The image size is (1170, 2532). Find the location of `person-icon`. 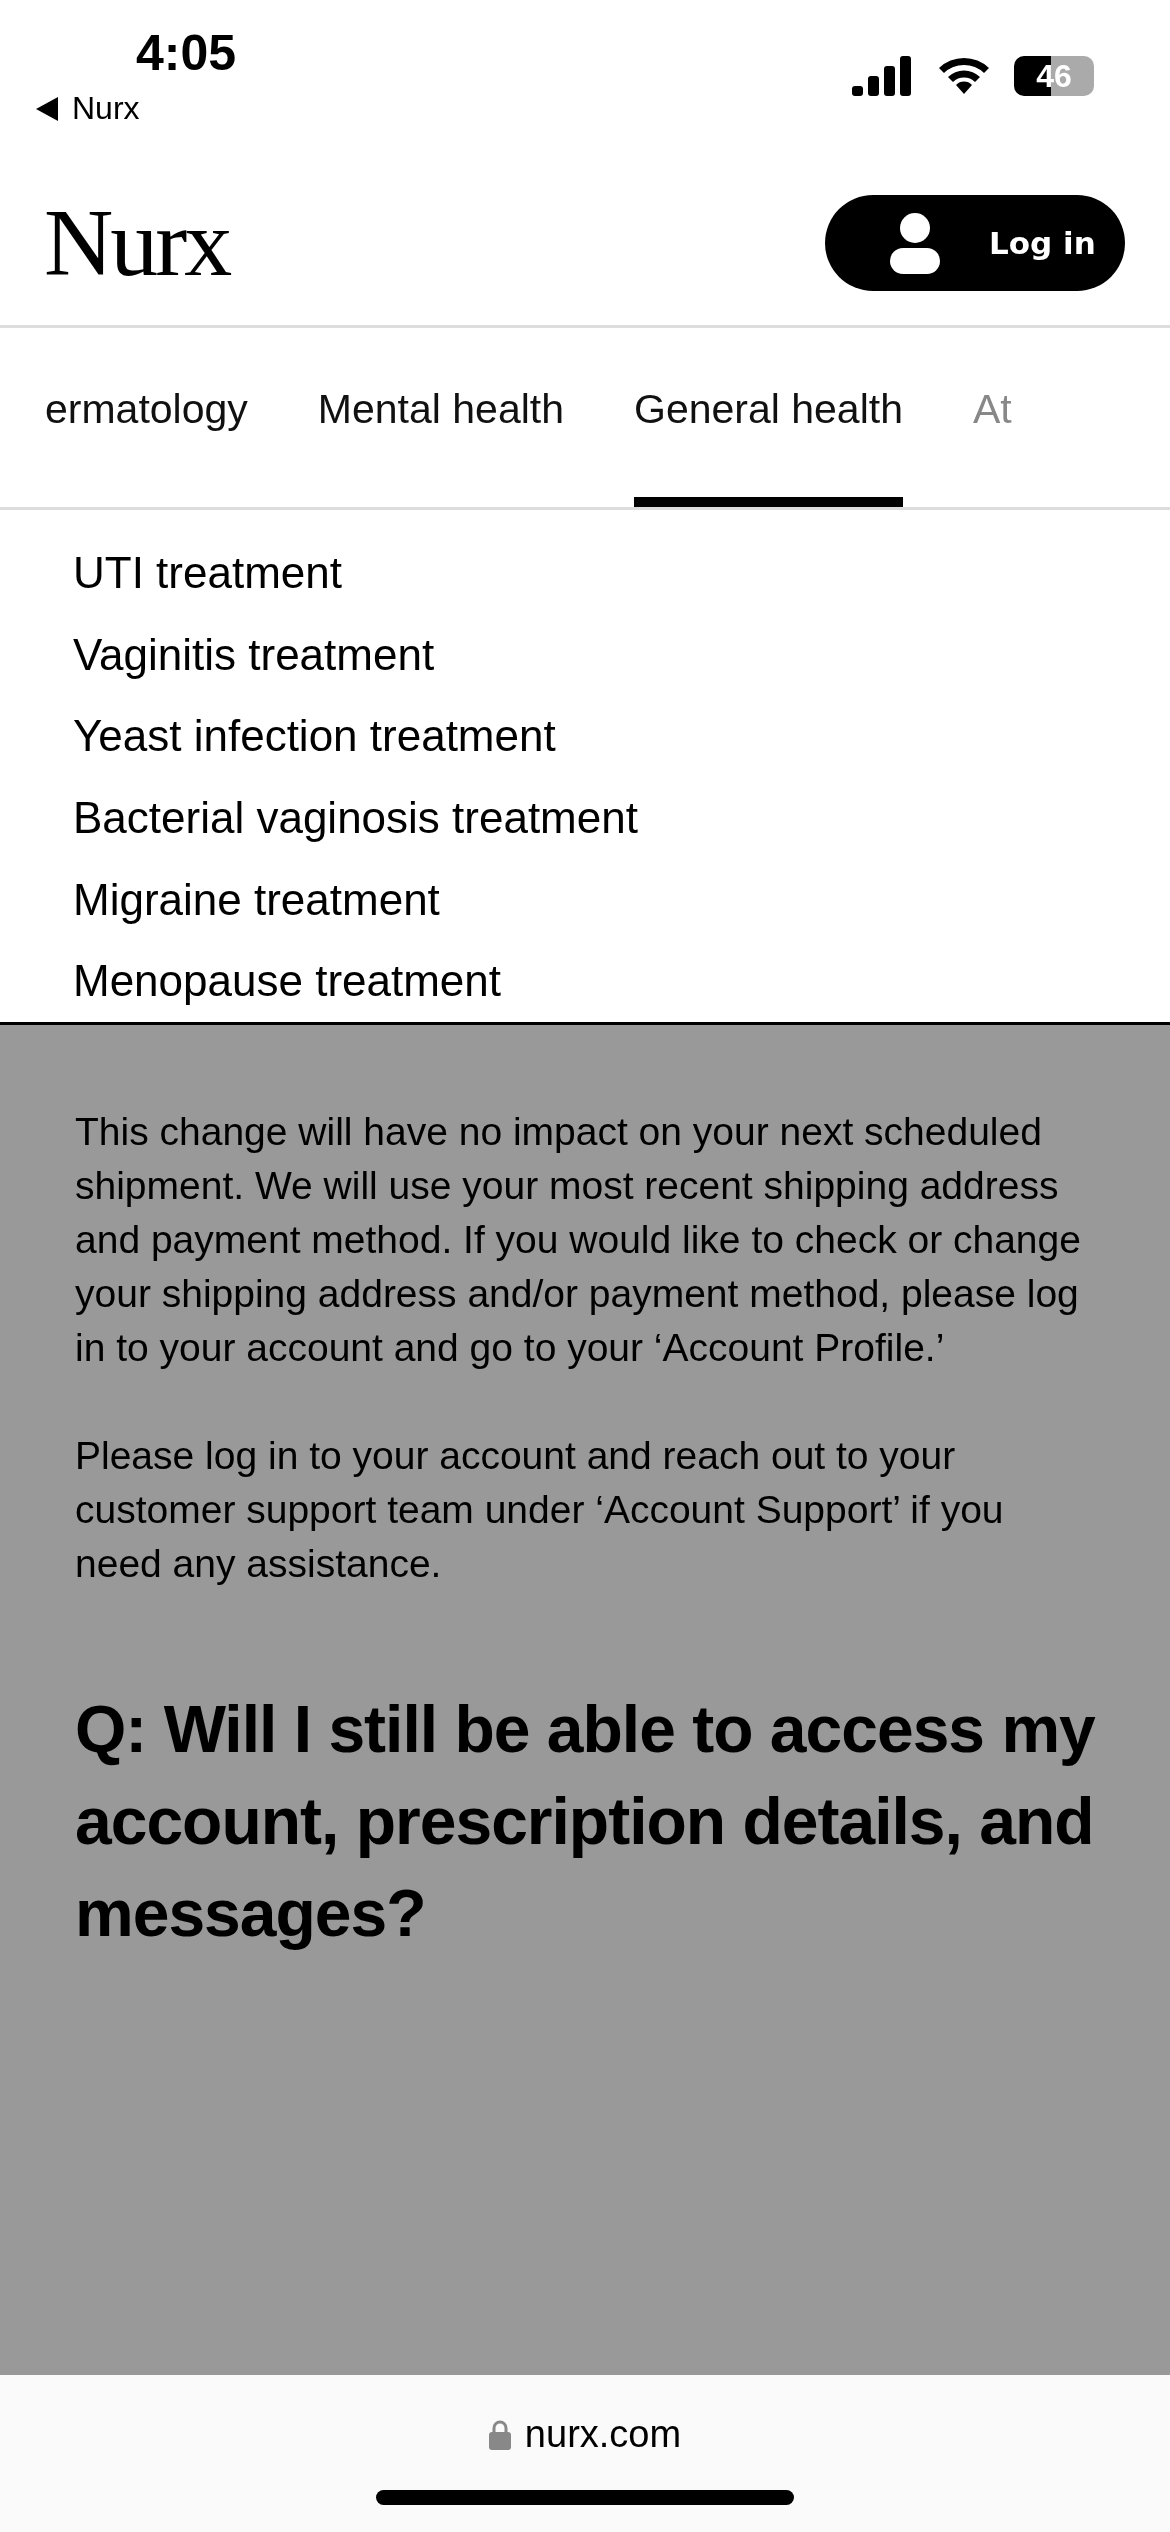

person-icon is located at coordinates (915, 242).